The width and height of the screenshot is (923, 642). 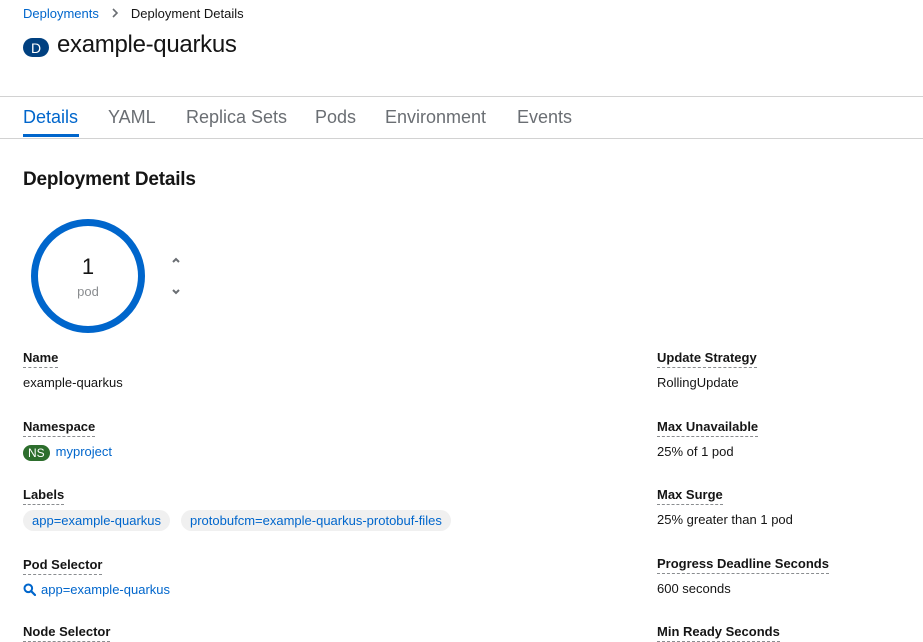 I want to click on max-surge-label: Max Surge, so click(x=690, y=496).